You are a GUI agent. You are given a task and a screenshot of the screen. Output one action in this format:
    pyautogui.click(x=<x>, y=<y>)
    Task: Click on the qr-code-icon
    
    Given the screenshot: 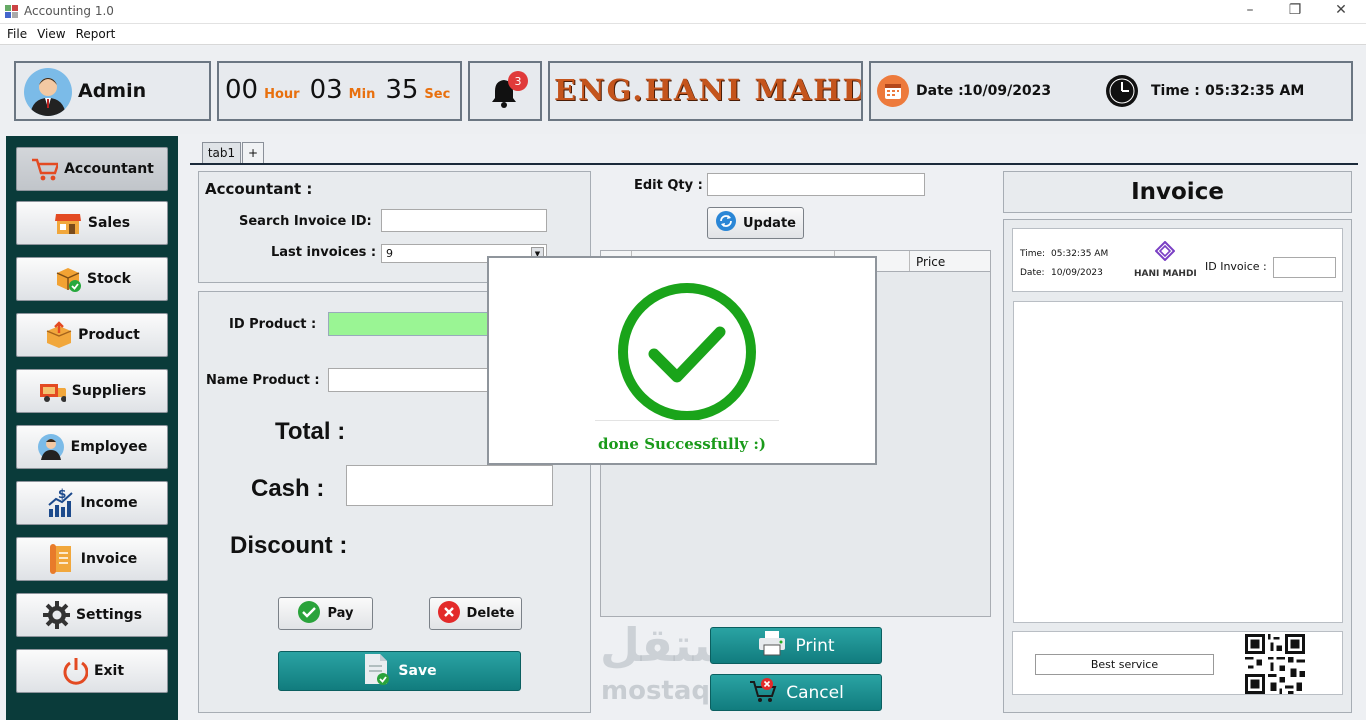 What is the action you would take?
    pyautogui.click(x=1275, y=665)
    